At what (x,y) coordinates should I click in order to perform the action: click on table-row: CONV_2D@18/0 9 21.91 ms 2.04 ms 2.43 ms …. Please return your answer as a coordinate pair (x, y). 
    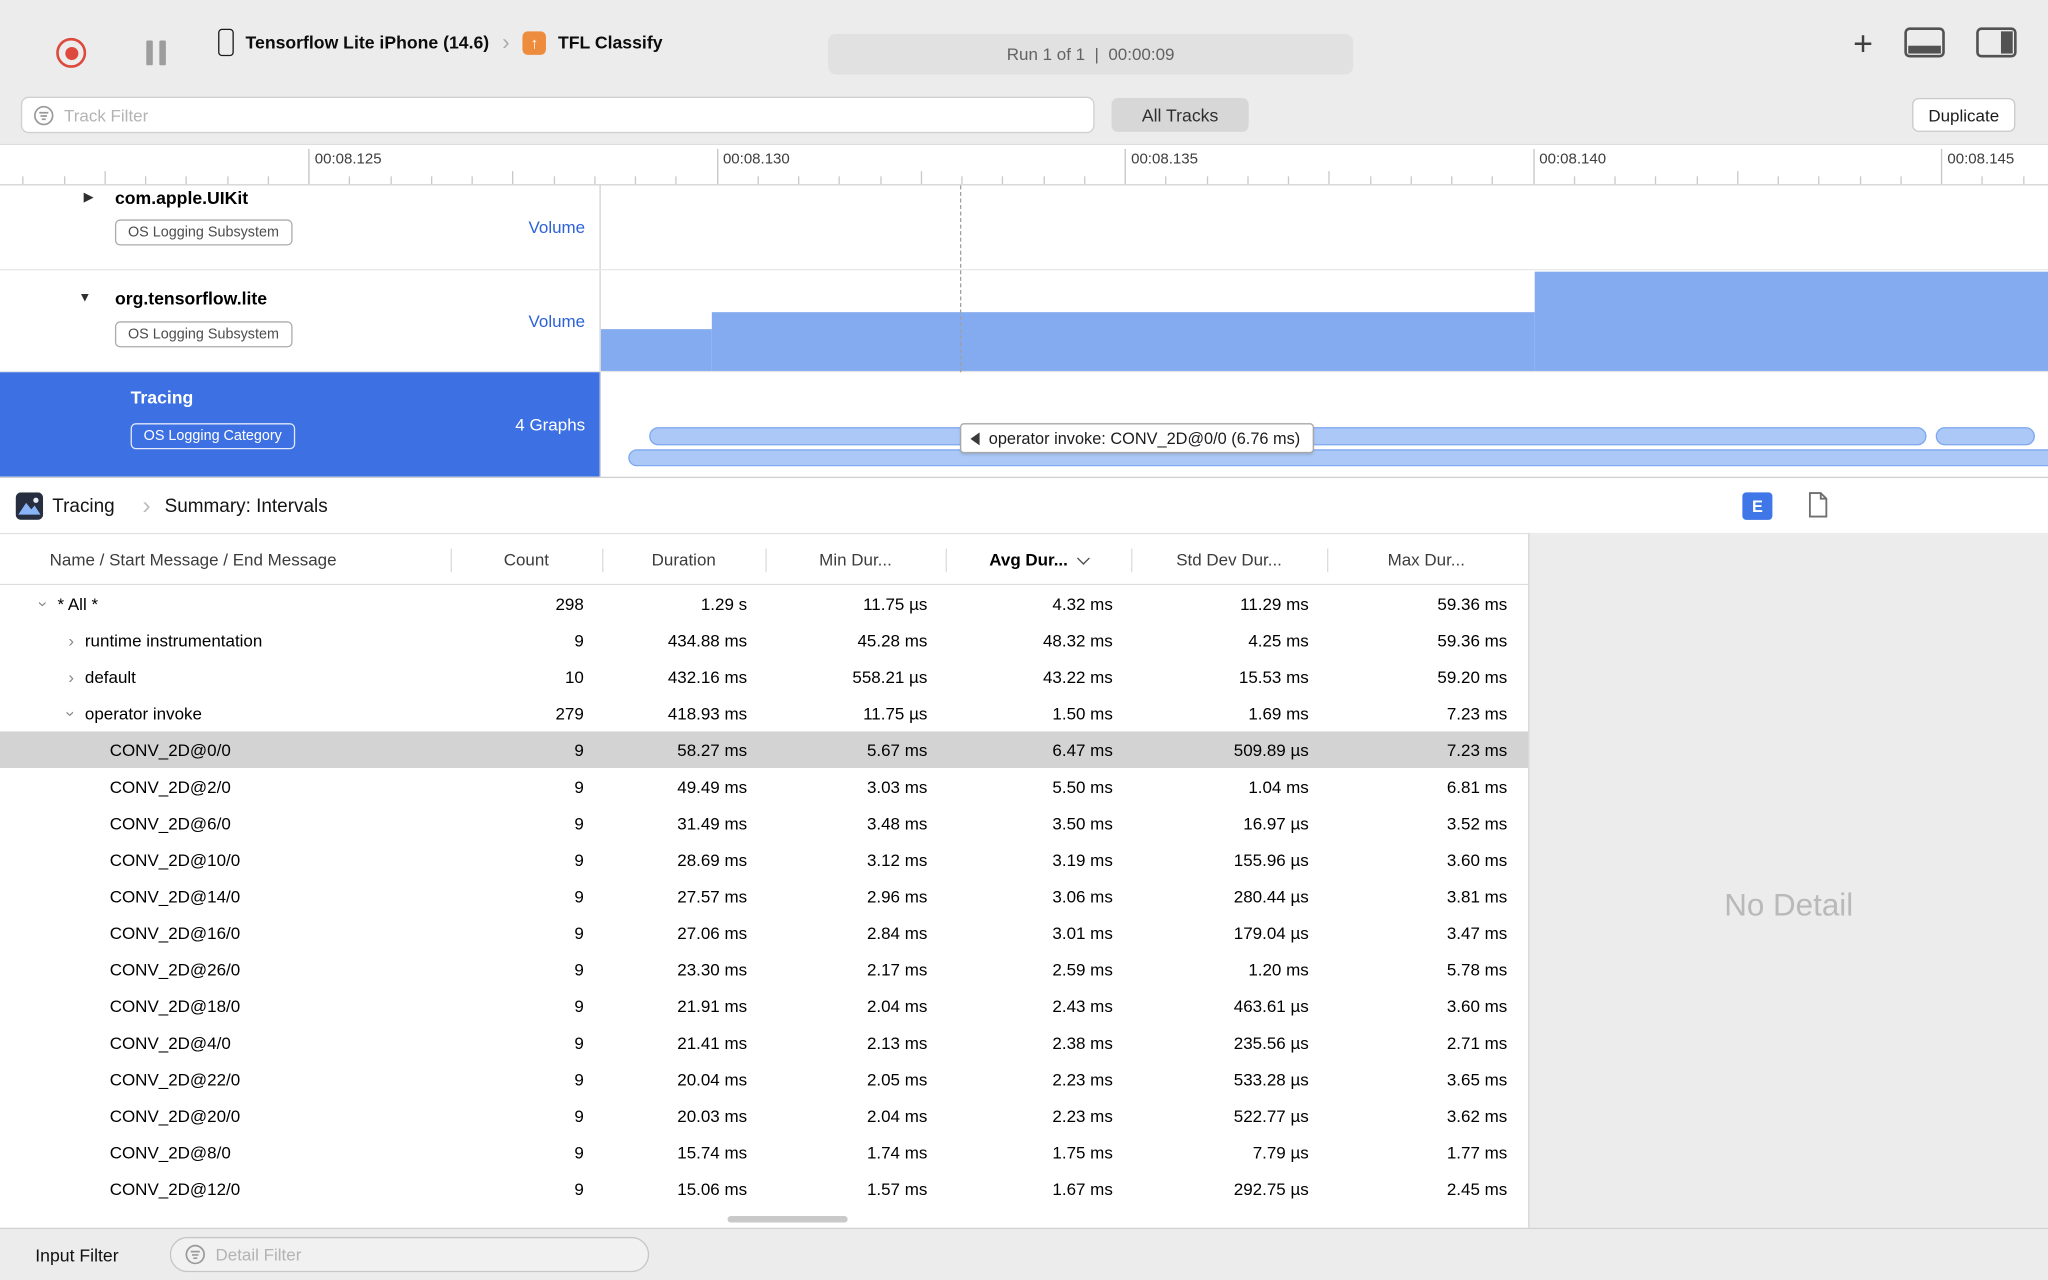
    Looking at the image, I should click on (764, 1005).